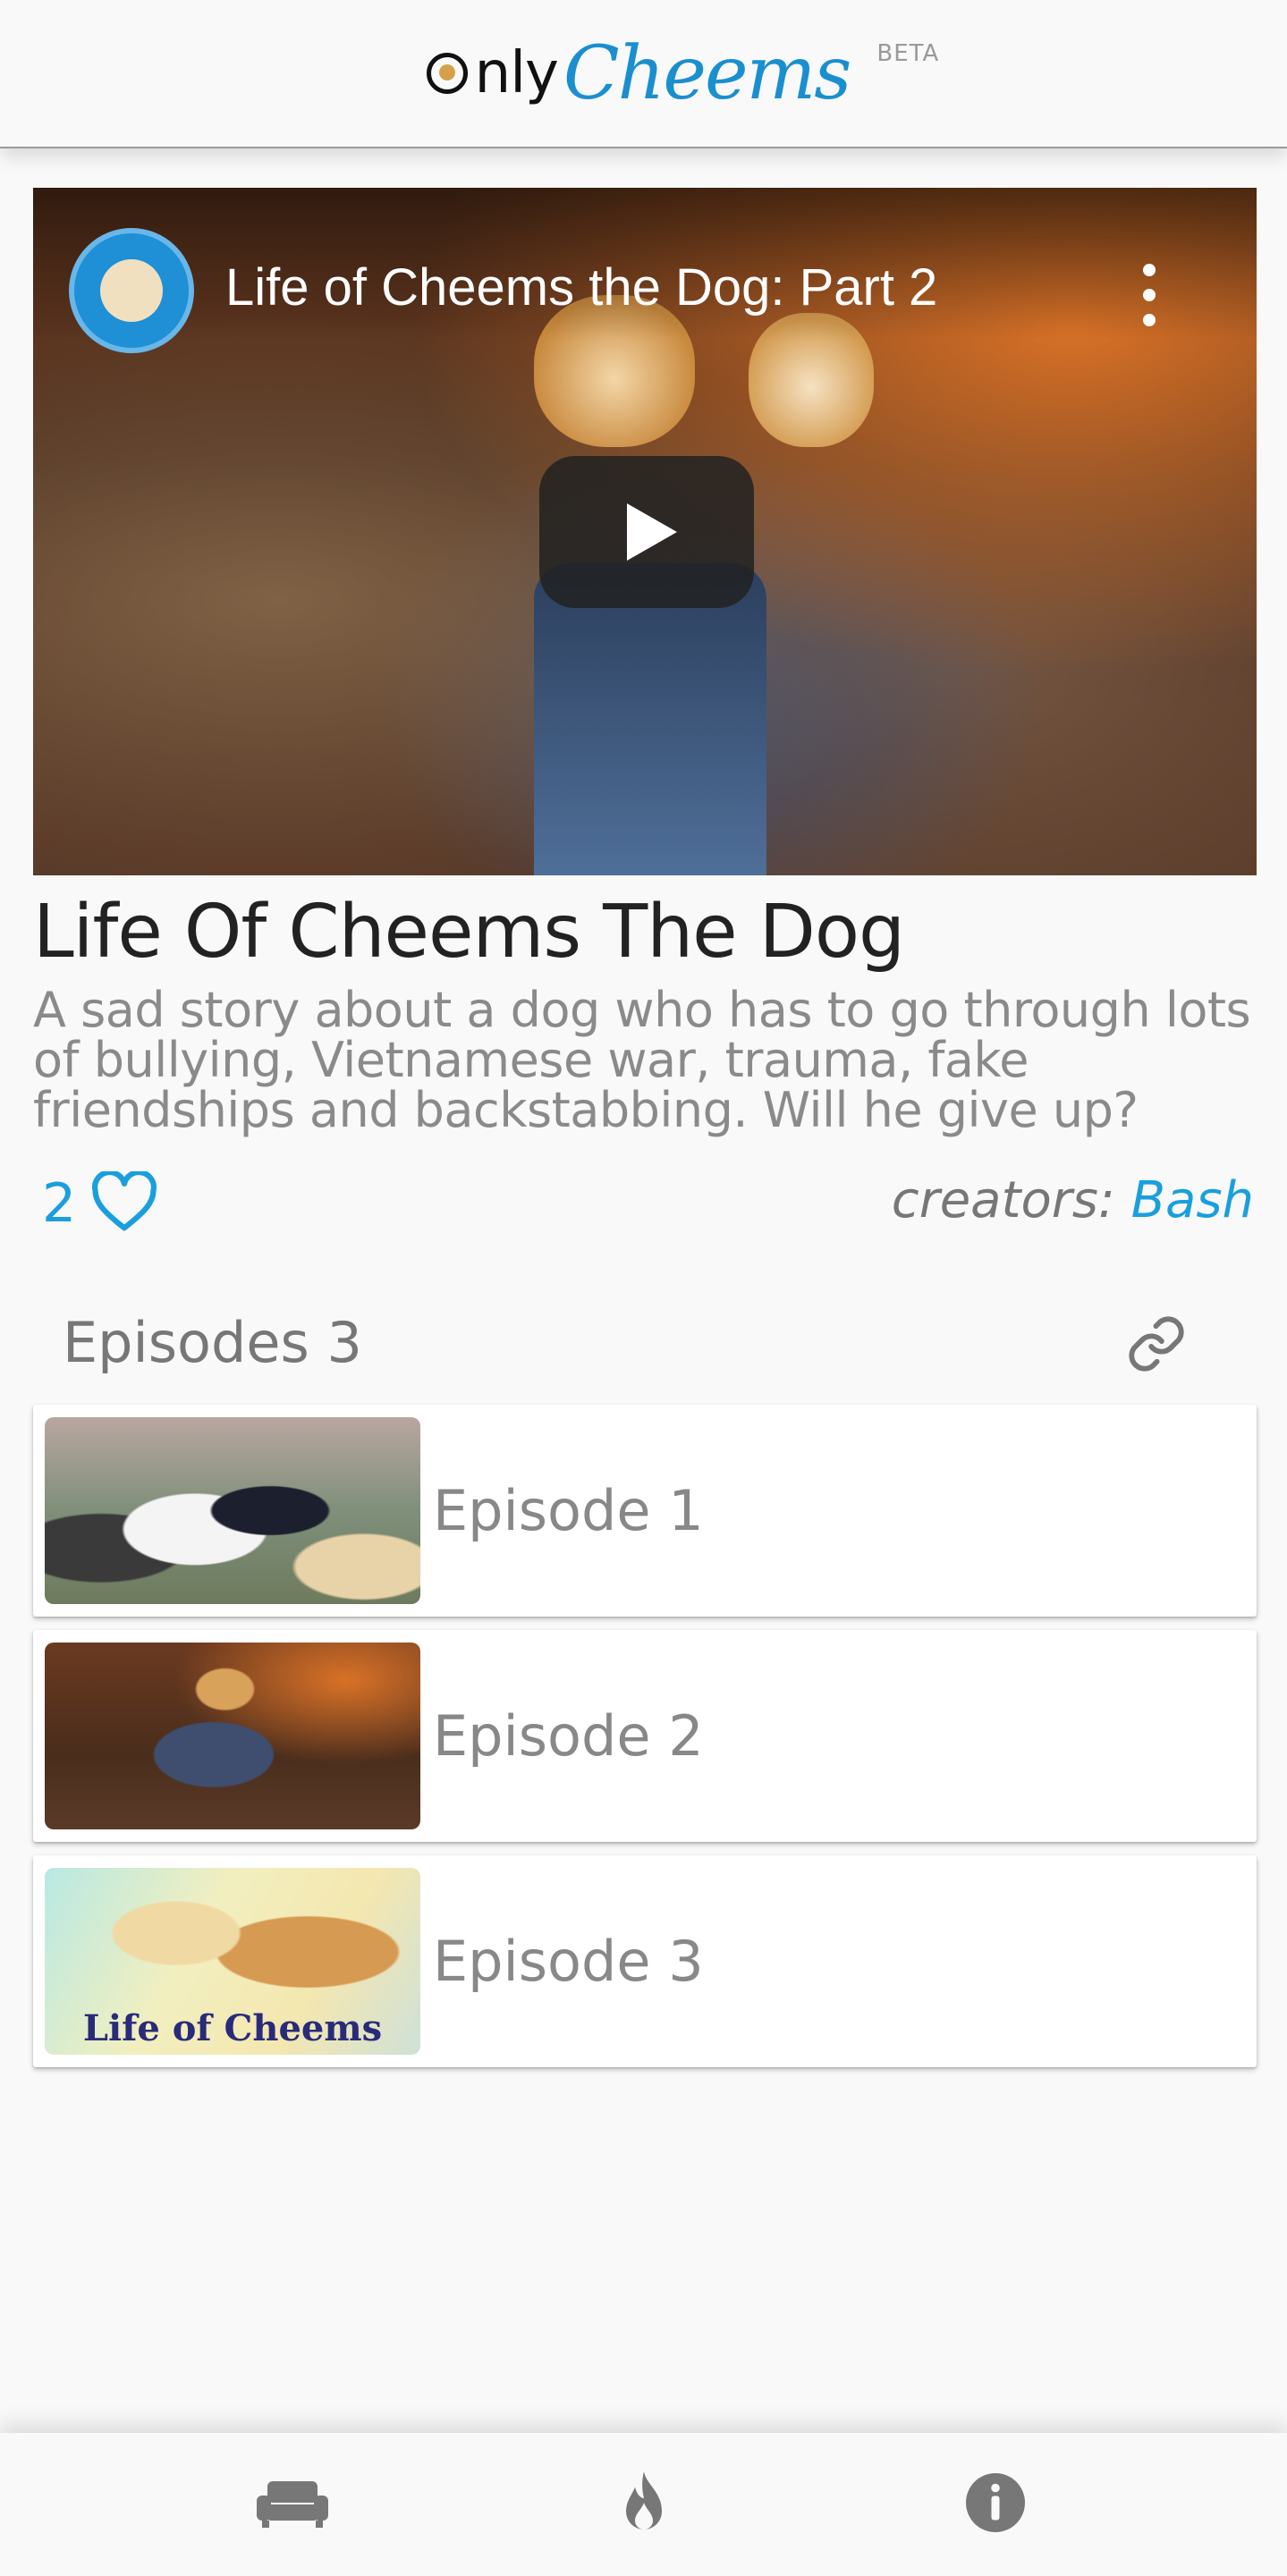  What do you see at coordinates (131, 290) in the screenshot?
I see `channel-avatar` at bounding box center [131, 290].